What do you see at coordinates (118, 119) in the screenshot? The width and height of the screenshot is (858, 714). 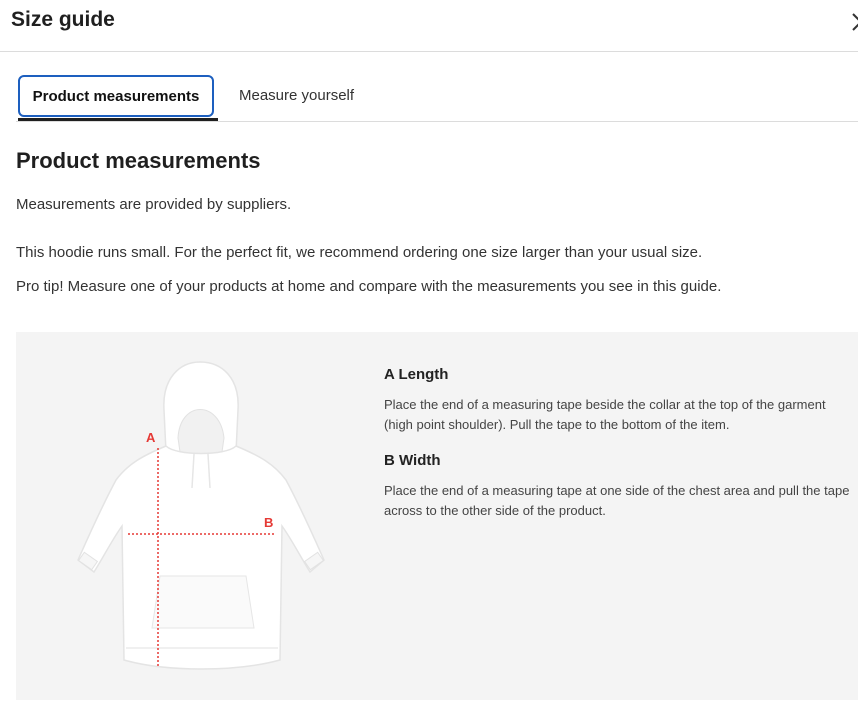 I see `active-tab-indicator` at bounding box center [118, 119].